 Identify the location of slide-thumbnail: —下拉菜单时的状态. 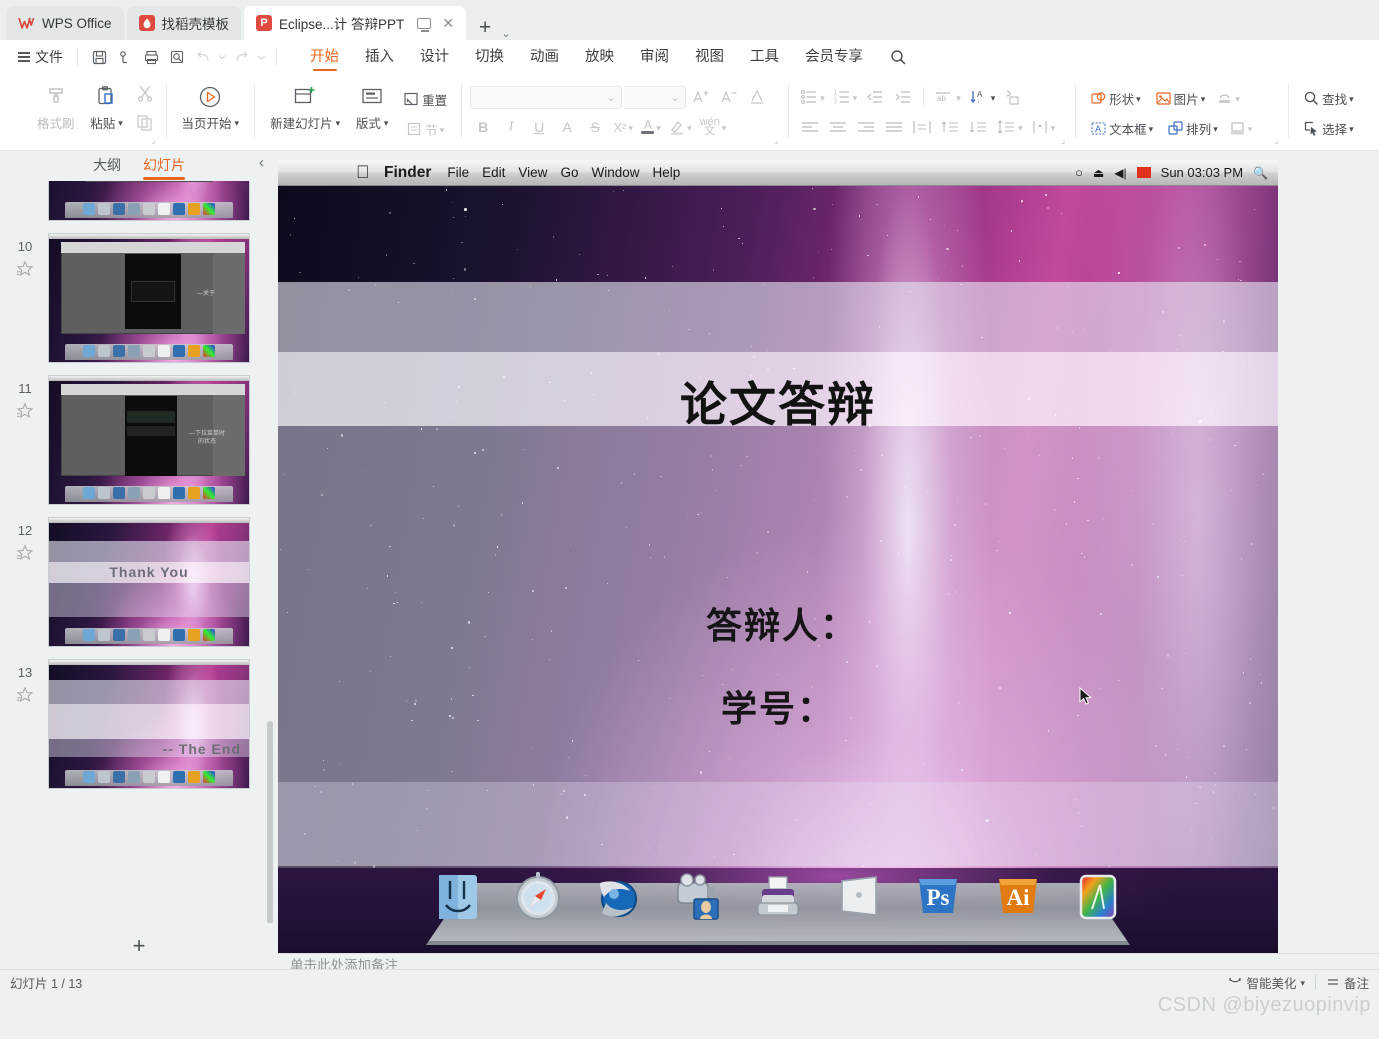
(149, 440).